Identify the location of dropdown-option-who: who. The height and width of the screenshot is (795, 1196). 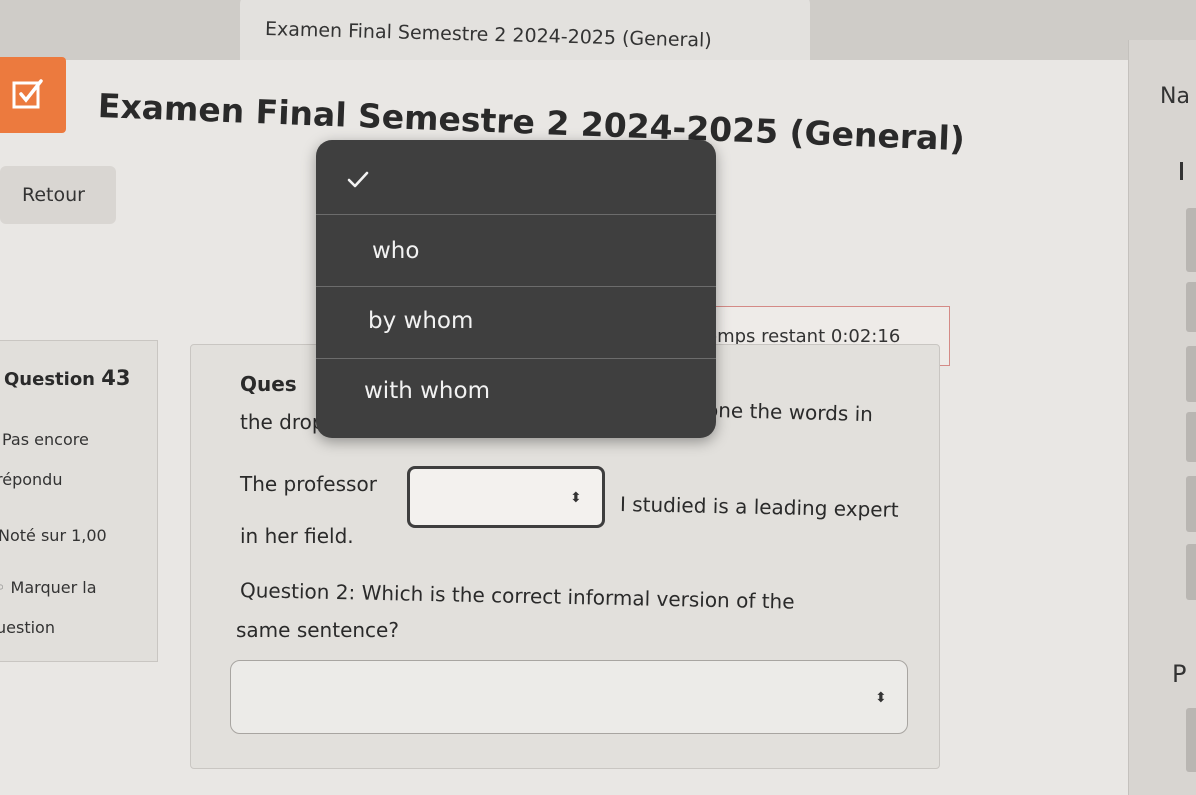
(395, 251).